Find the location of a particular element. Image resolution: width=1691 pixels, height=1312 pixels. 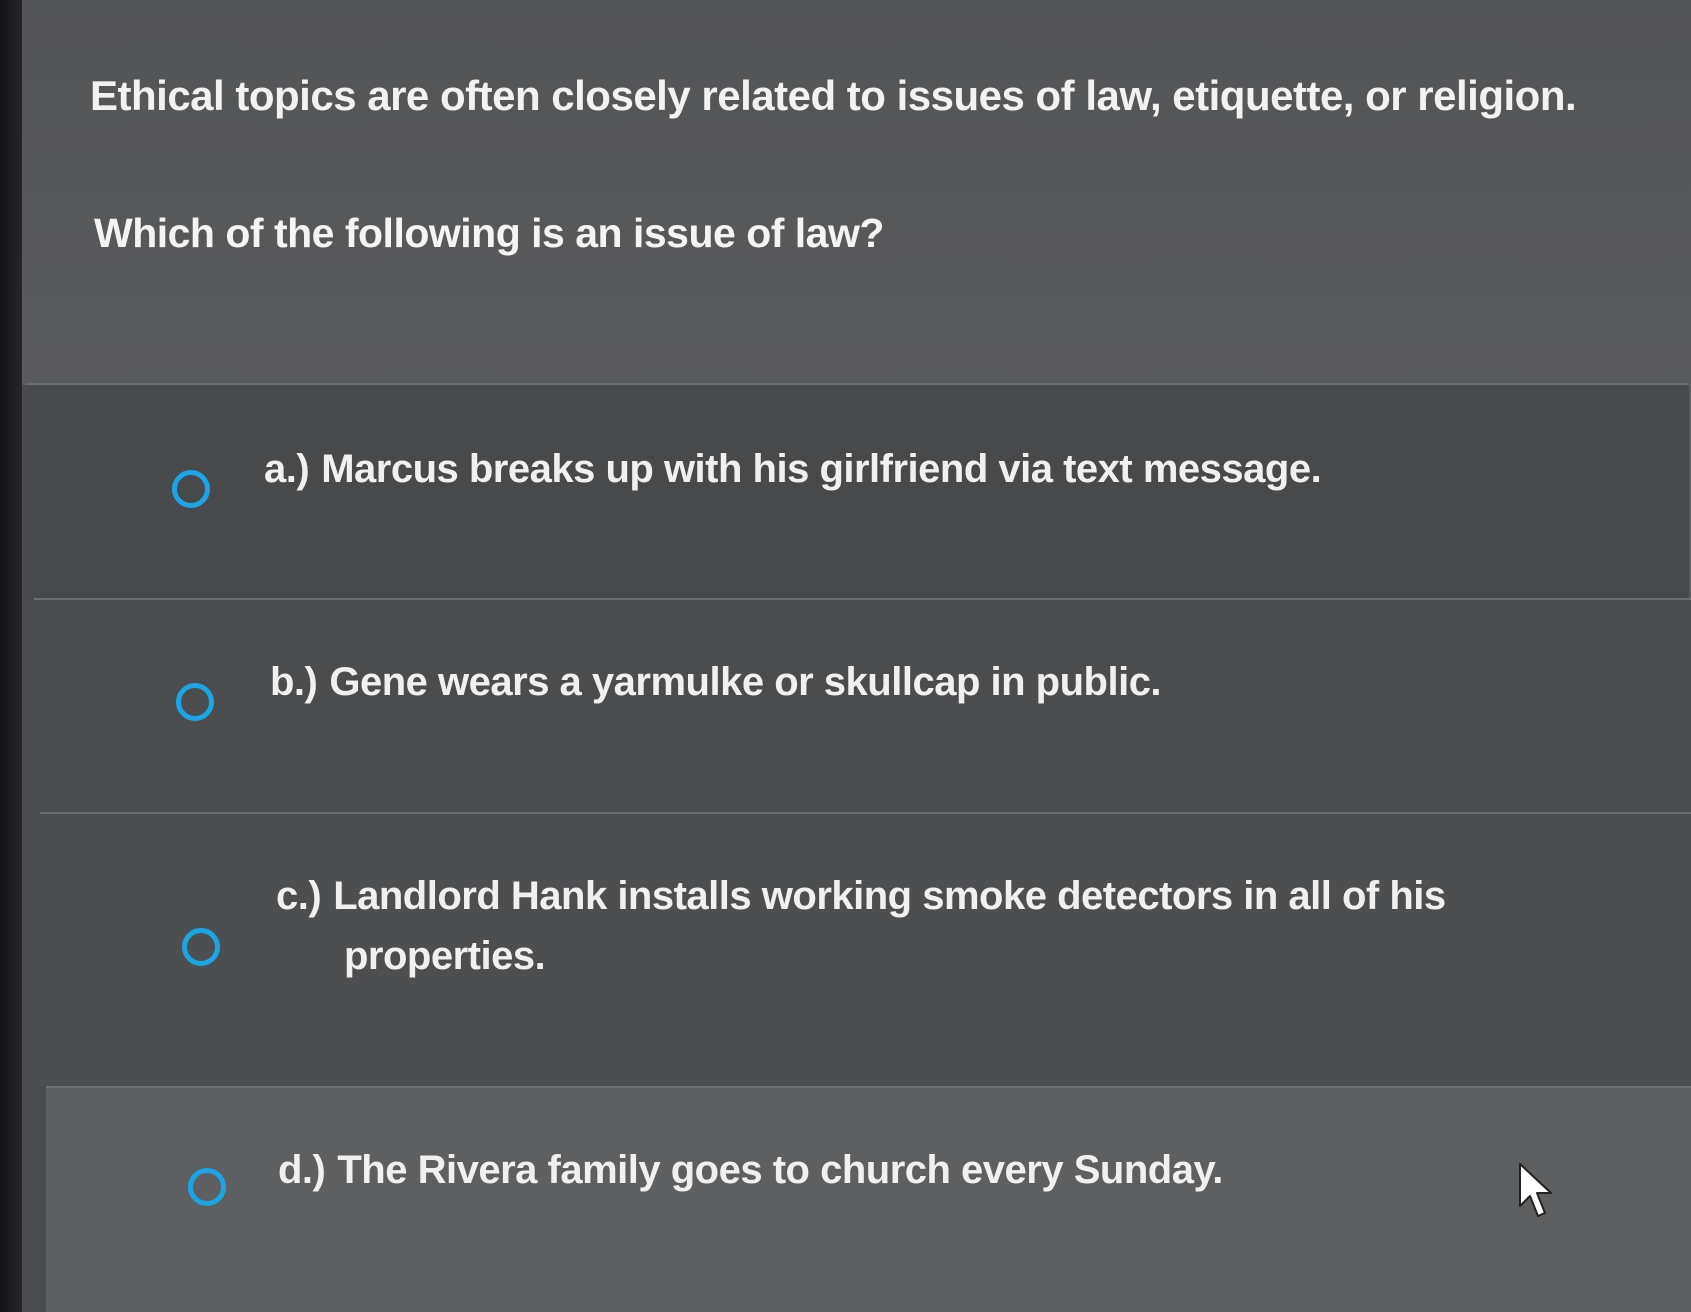

option-letter: c.) is located at coordinates (299, 896).